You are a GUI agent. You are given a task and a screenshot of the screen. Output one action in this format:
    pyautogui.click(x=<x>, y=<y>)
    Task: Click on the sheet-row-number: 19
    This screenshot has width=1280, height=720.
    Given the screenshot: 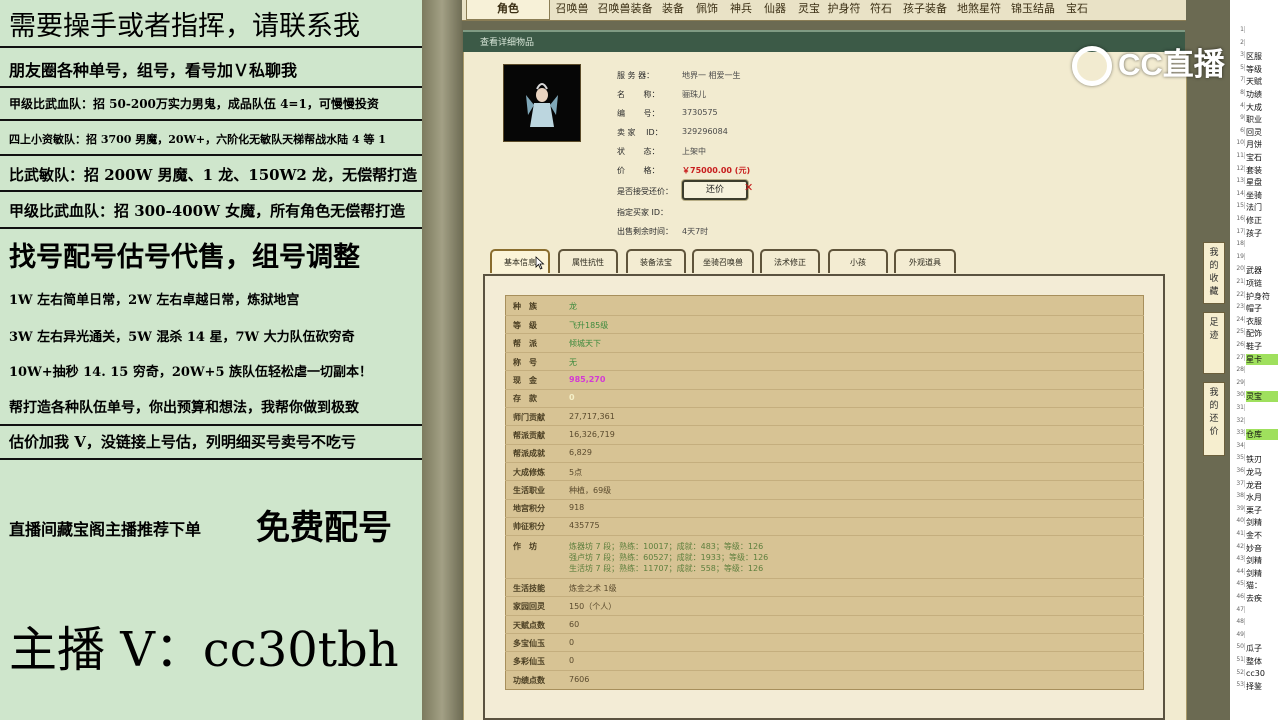 What is the action you would take?
    pyautogui.click(x=1237, y=256)
    